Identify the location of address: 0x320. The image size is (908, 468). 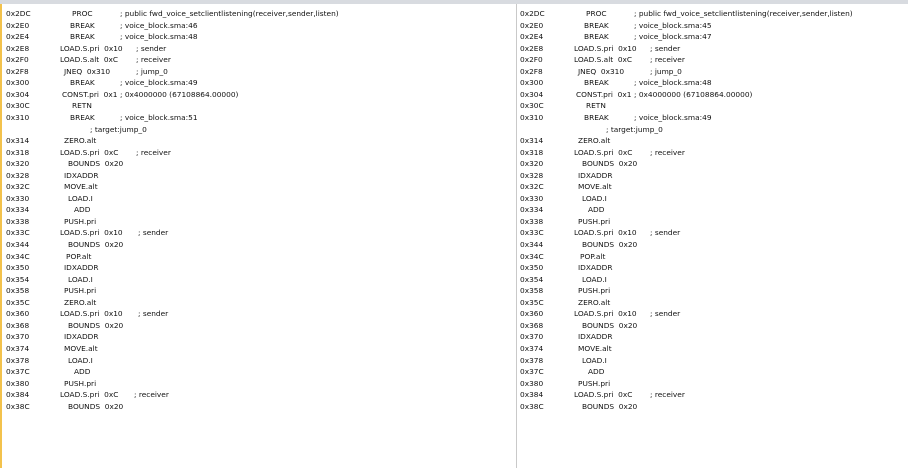
(18, 164).